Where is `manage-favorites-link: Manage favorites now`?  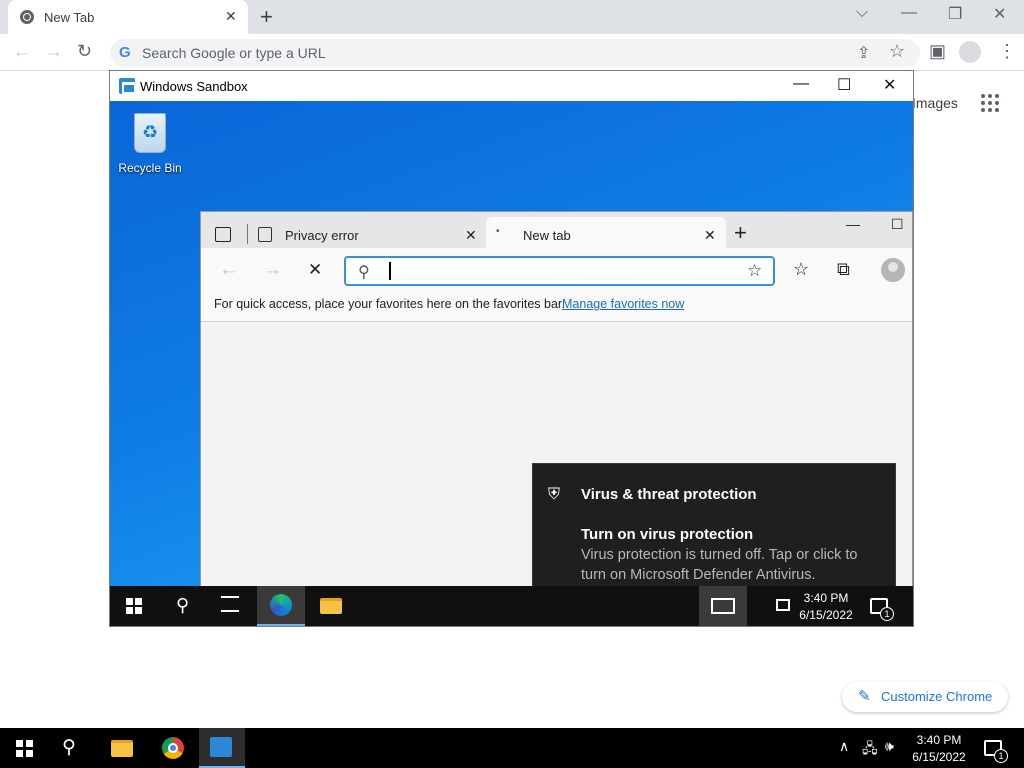 manage-favorites-link: Manage favorites now is located at coordinates (623, 304).